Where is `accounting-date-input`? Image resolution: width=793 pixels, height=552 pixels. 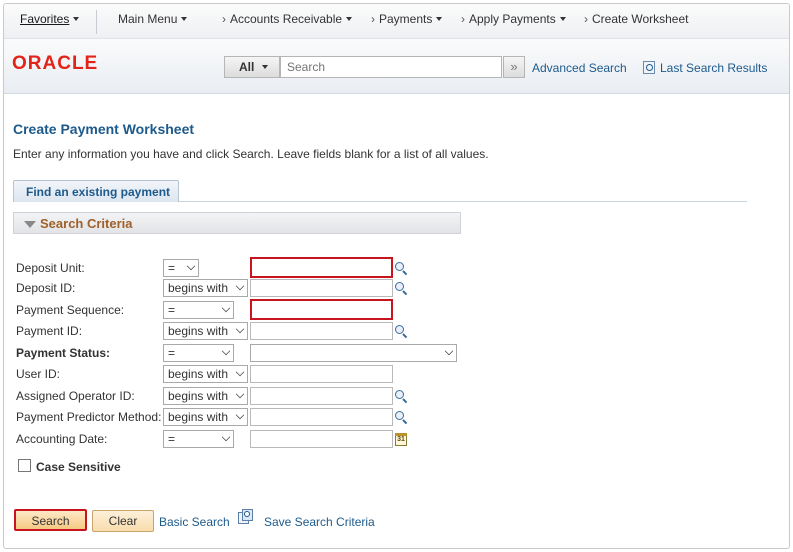 accounting-date-input is located at coordinates (321, 439).